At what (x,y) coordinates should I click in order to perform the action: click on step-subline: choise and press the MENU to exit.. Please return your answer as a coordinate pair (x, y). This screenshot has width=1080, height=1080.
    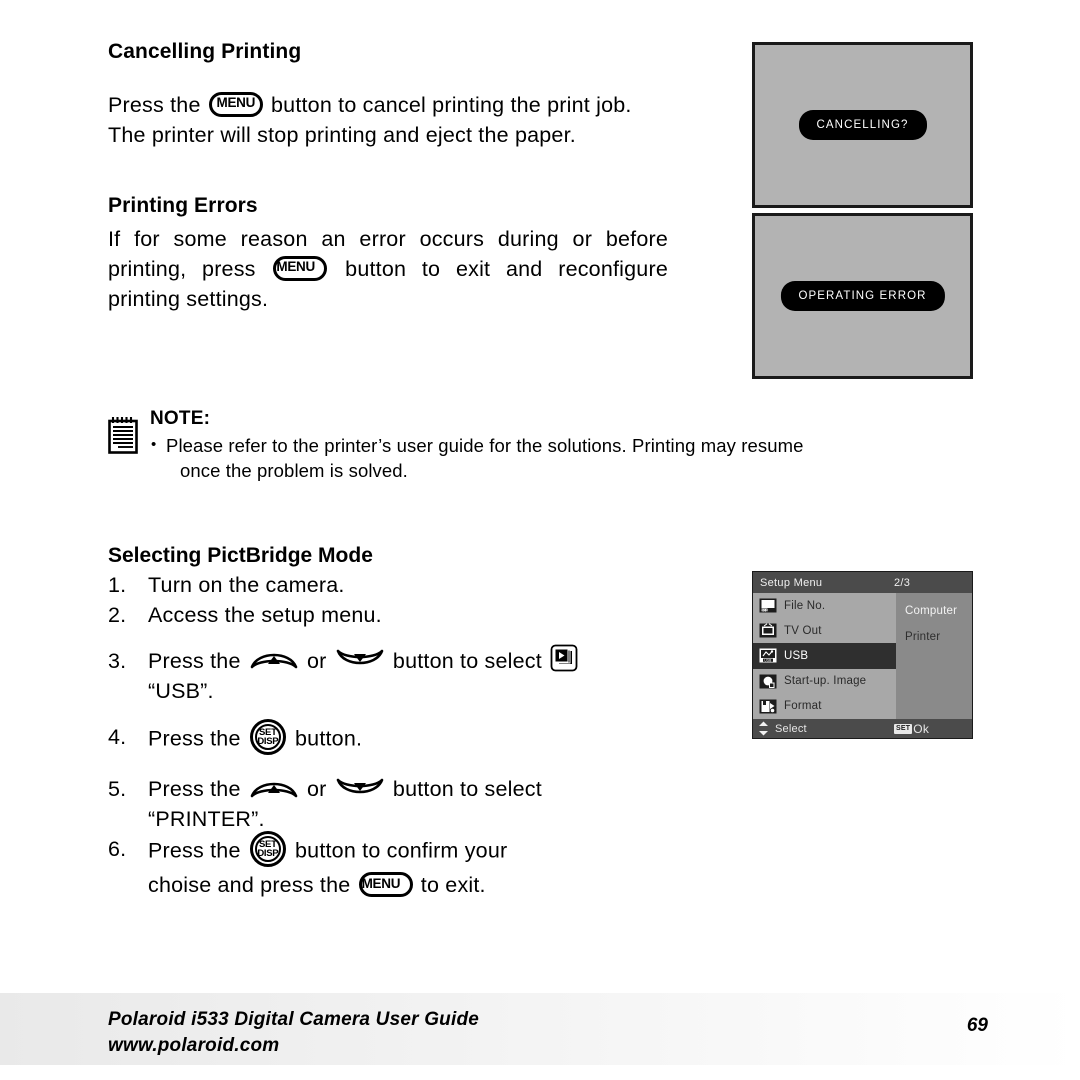
    Looking at the image, I should click on (408, 885).